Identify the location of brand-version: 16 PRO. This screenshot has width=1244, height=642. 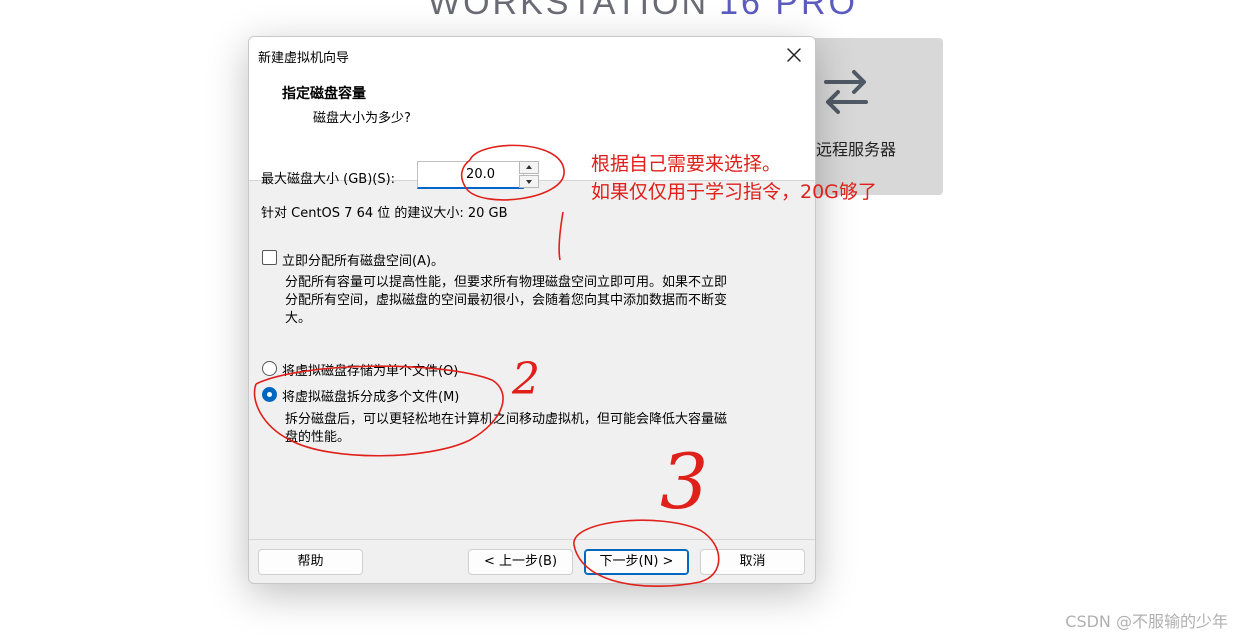
(789, 11).